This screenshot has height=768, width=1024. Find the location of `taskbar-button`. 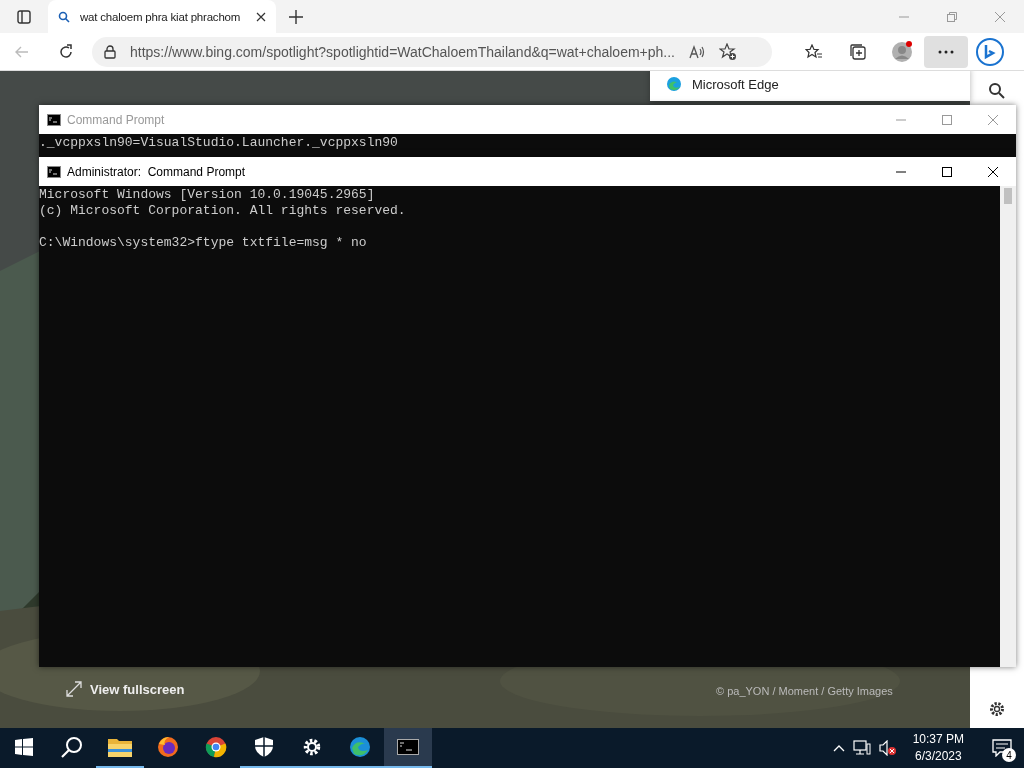

taskbar-button is located at coordinates (408, 748).